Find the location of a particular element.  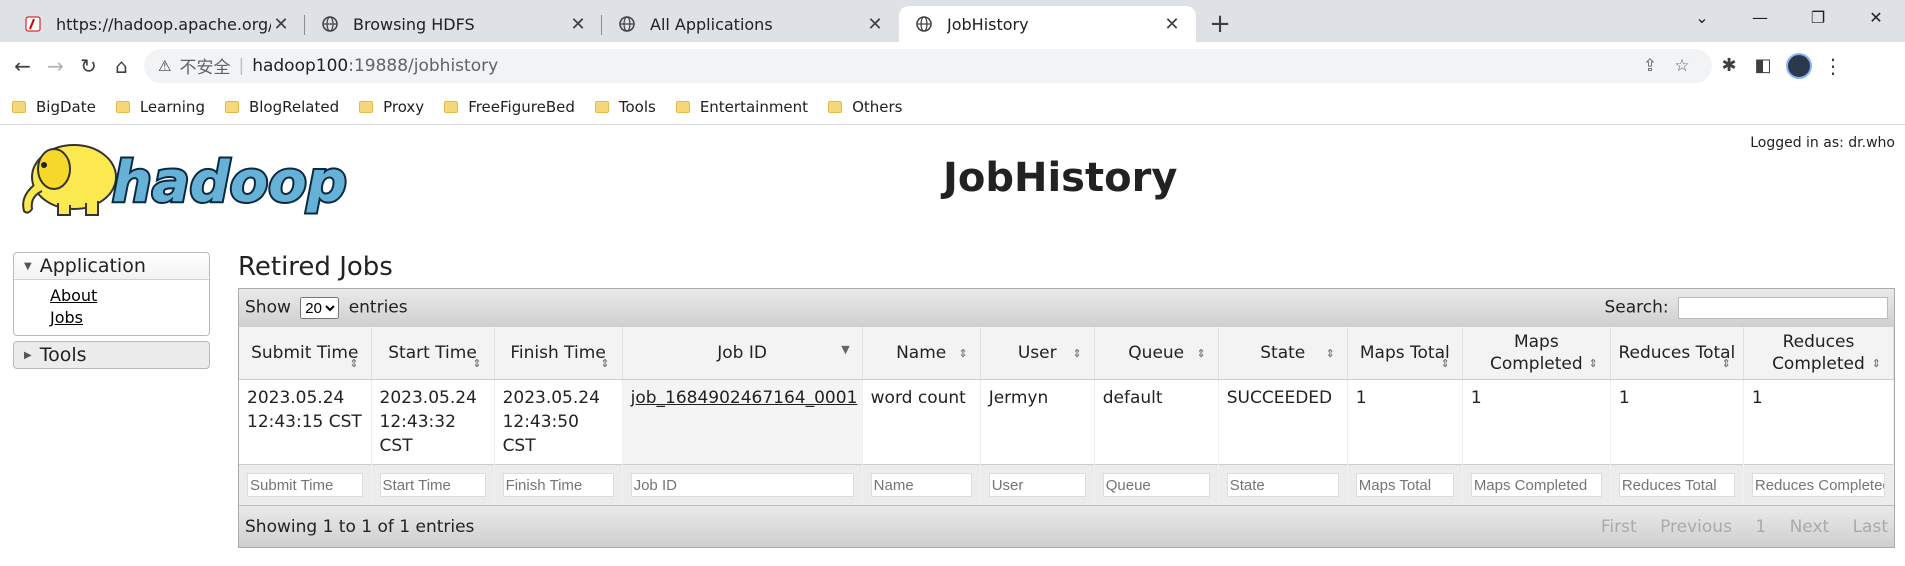

filter-user is located at coordinates (1037, 485).